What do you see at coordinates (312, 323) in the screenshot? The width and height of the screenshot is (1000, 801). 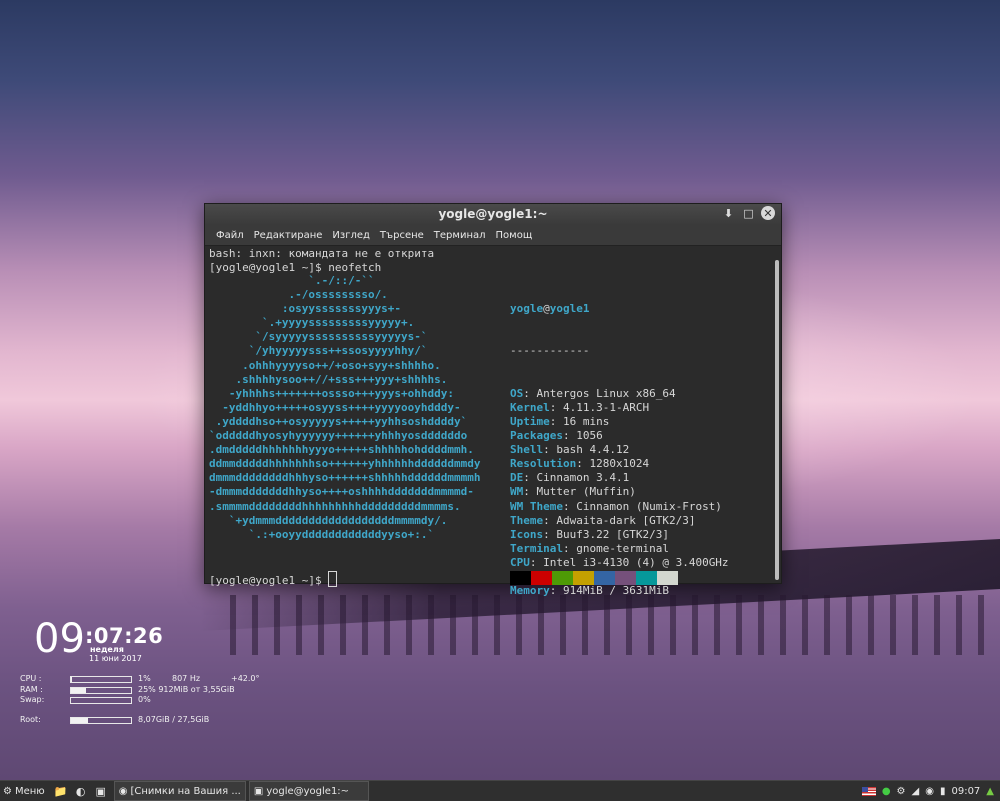 I see `ascii-line: `.+yyyysssssssssyyyyy+.` at bounding box center [312, 323].